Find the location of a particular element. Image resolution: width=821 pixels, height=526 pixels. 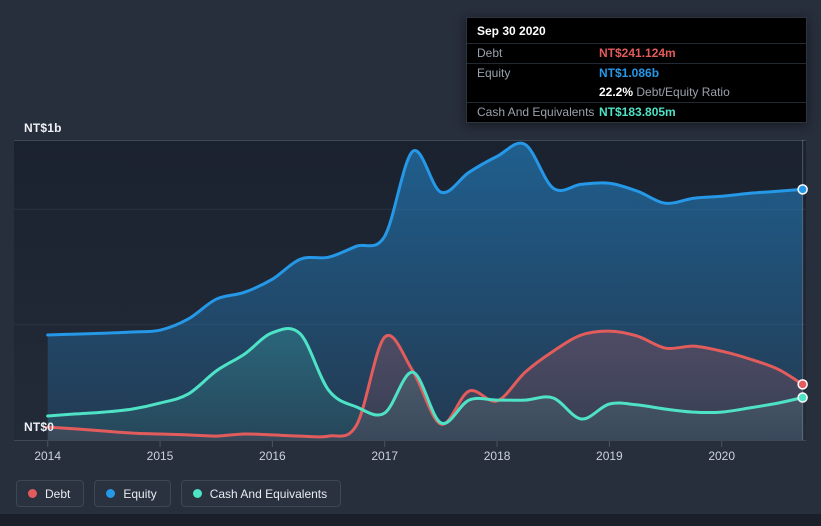

equity-series-dot-icon is located at coordinates (111, 493).